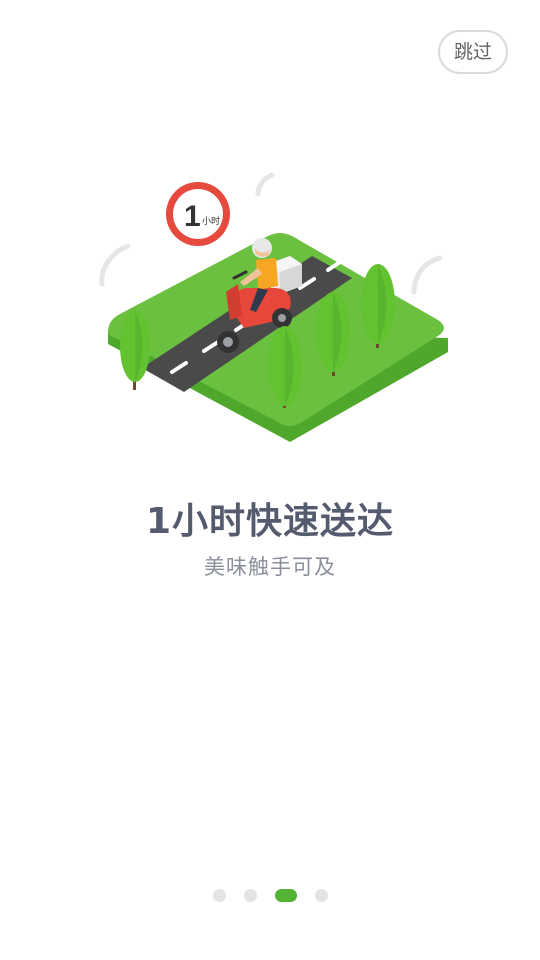  I want to click on swoosh-left, so click(115, 265).